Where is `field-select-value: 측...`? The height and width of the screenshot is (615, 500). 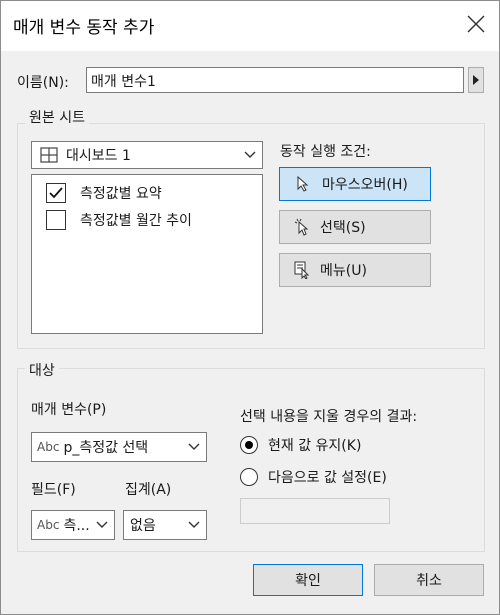
field-select-value: 측... is located at coordinates (76, 526).